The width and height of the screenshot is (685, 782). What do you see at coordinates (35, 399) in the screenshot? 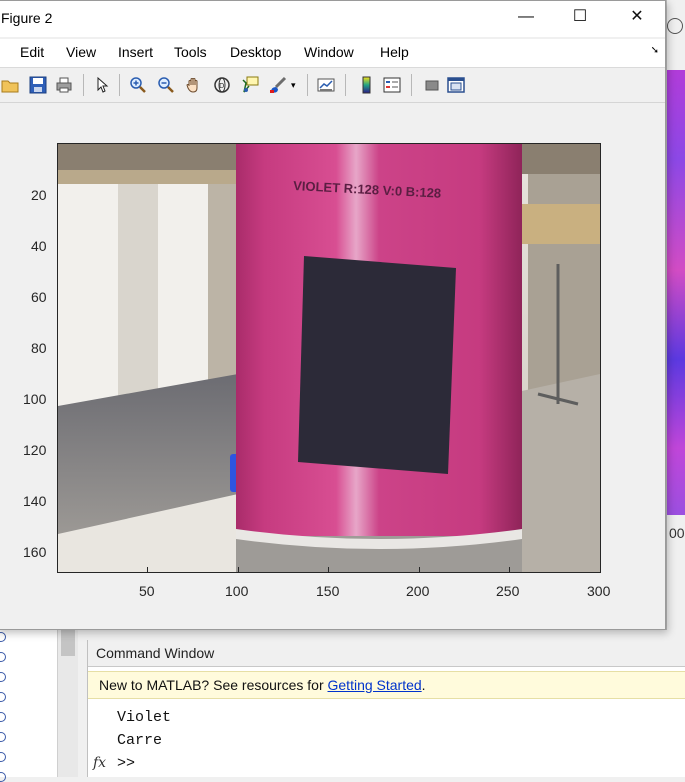
I see `y-tick-label: 100` at bounding box center [35, 399].